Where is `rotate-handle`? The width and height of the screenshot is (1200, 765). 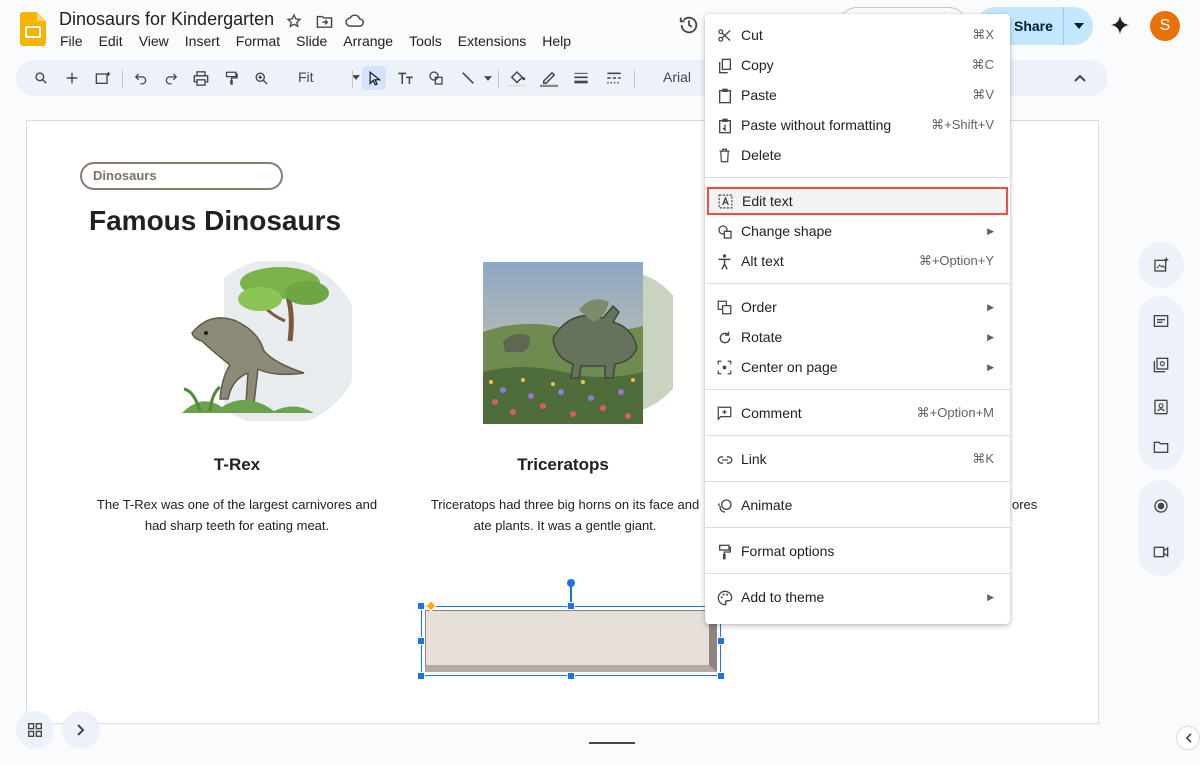 rotate-handle is located at coordinates (571, 583).